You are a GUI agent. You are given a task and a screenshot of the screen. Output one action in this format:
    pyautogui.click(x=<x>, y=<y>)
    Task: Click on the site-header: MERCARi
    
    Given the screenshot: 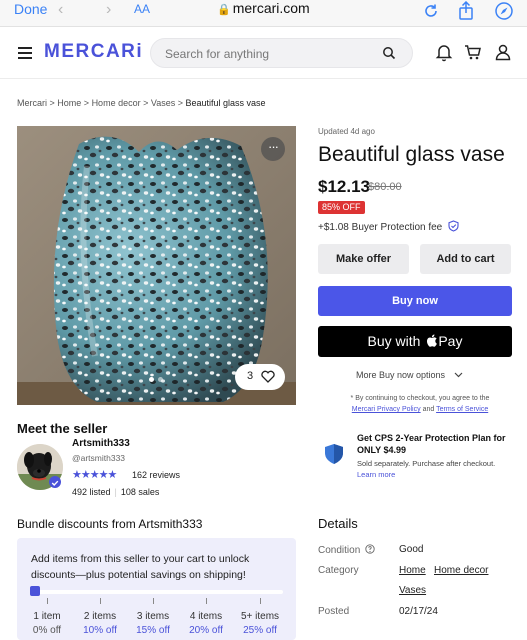 What is the action you would take?
    pyautogui.click(x=263, y=53)
    